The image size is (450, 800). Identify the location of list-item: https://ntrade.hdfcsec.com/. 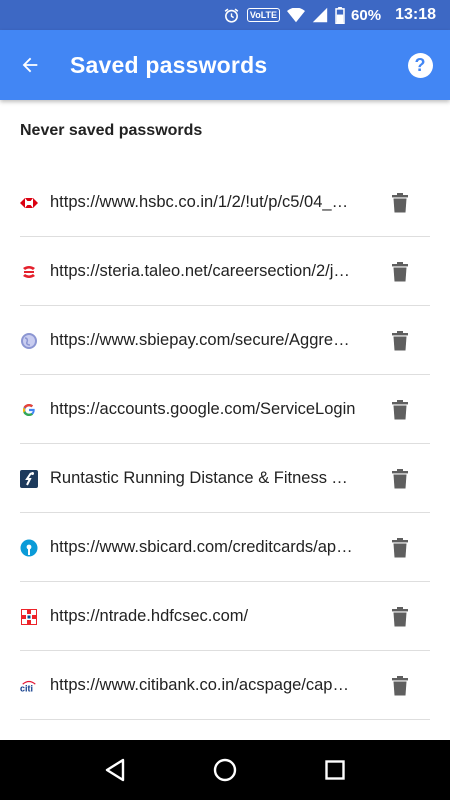
(225, 616).